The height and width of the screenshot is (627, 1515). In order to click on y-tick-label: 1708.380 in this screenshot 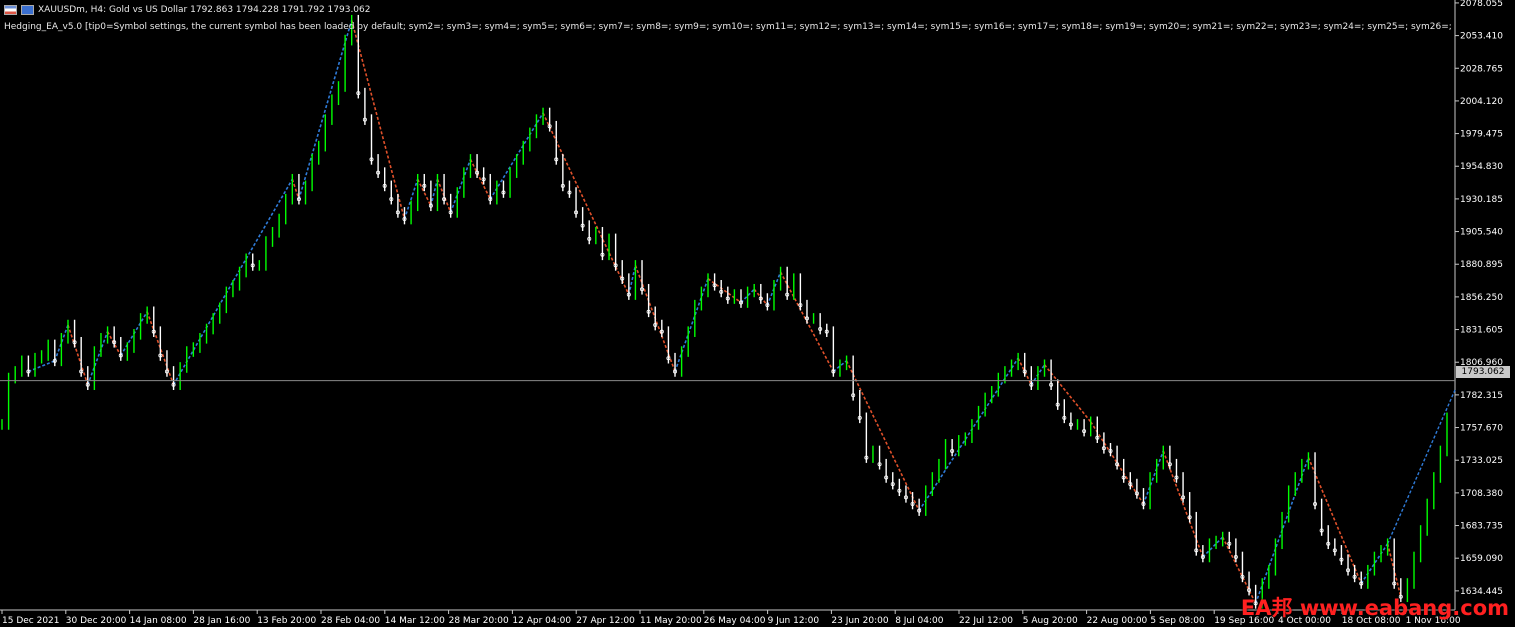, I will do `click(1481, 494)`.